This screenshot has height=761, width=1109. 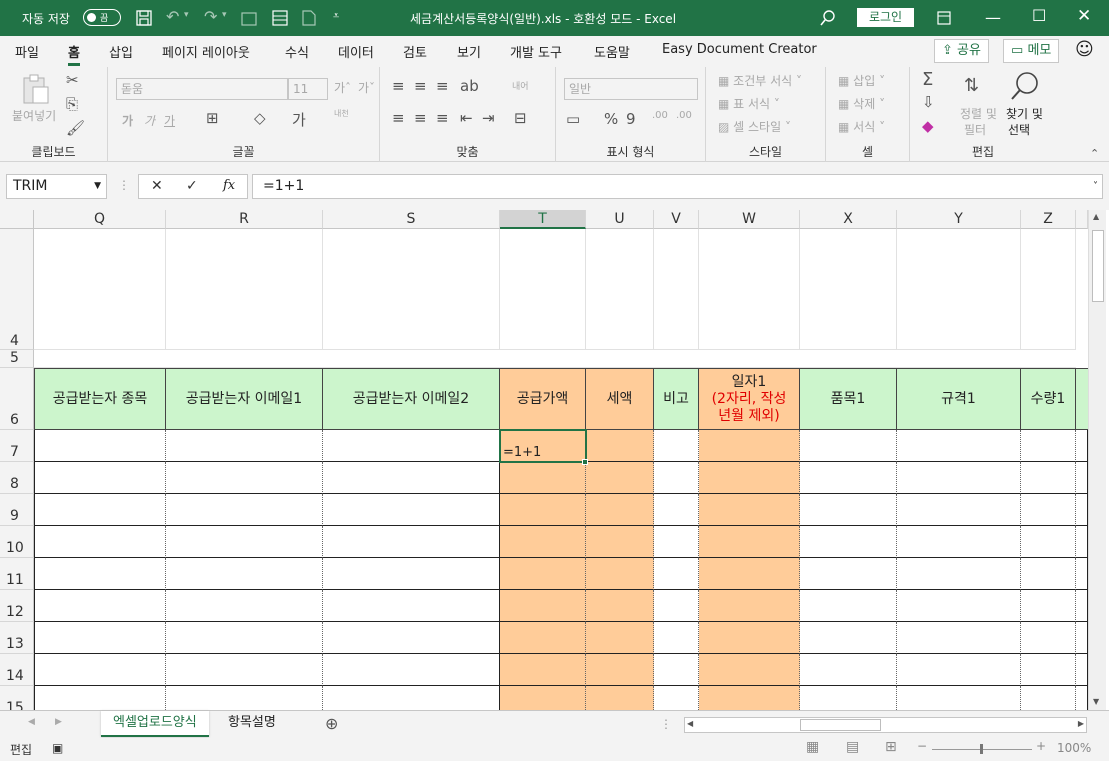 I want to click on column-header-v: V, so click(x=676, y=219).